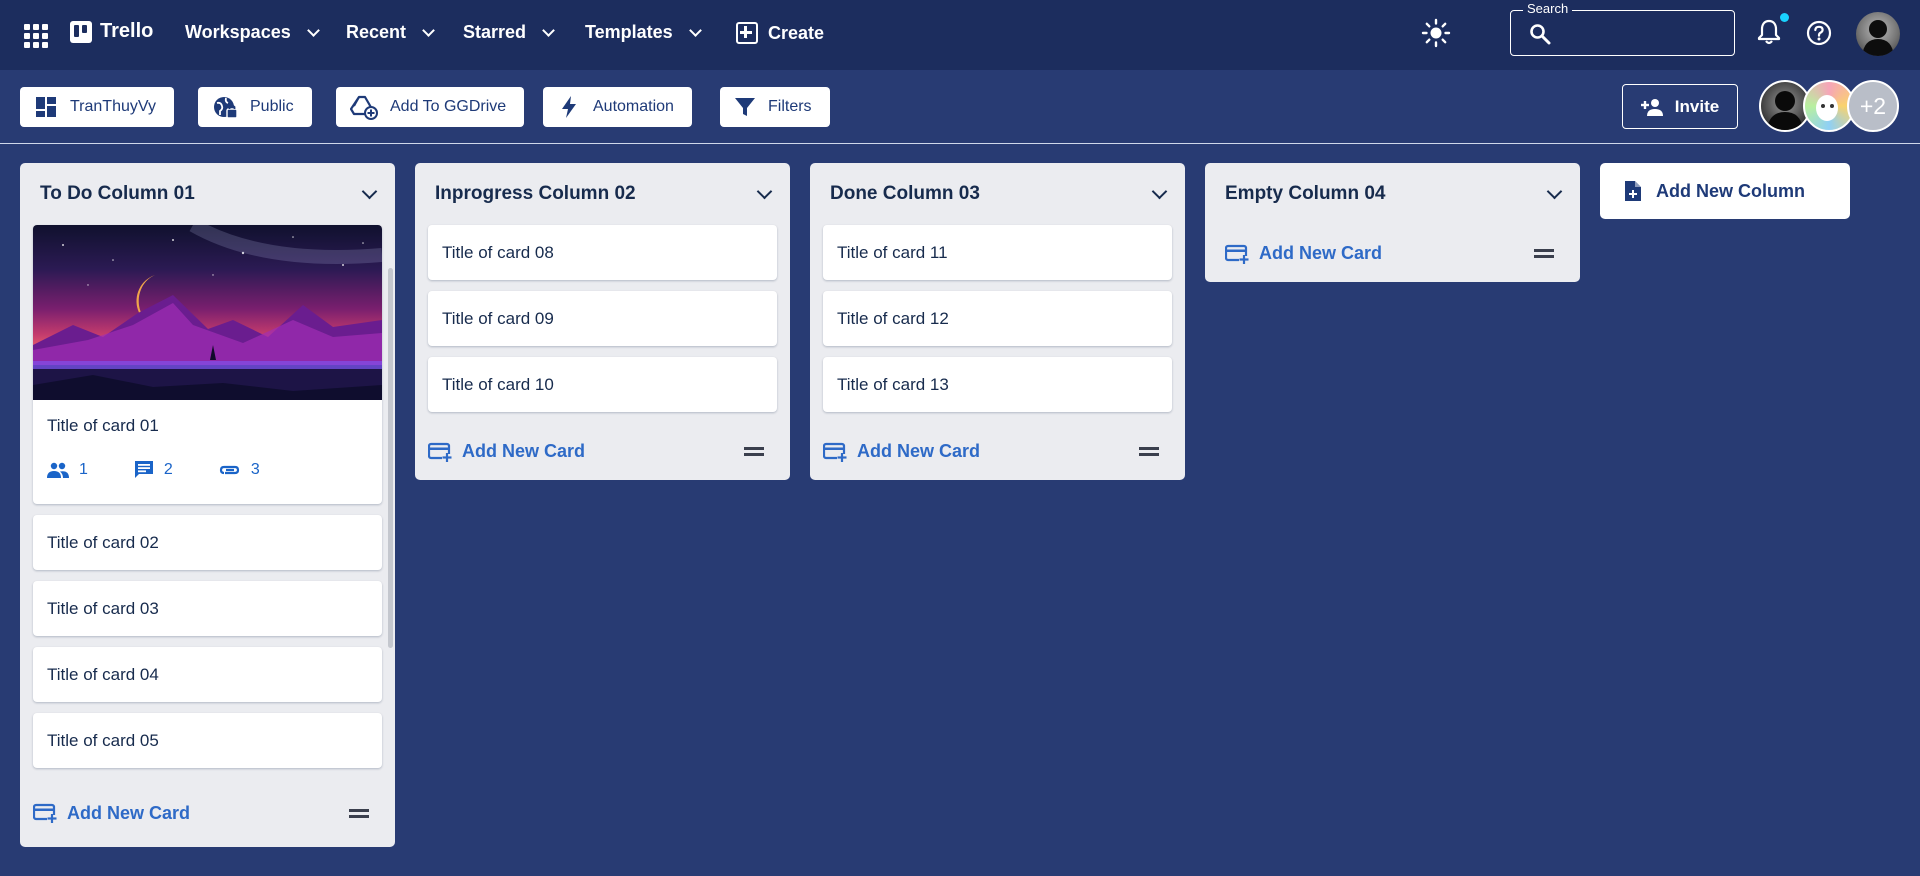  Describe the element at coordinates (35, 35) in the screenshot. I see `apps-grid-icon` at that location.